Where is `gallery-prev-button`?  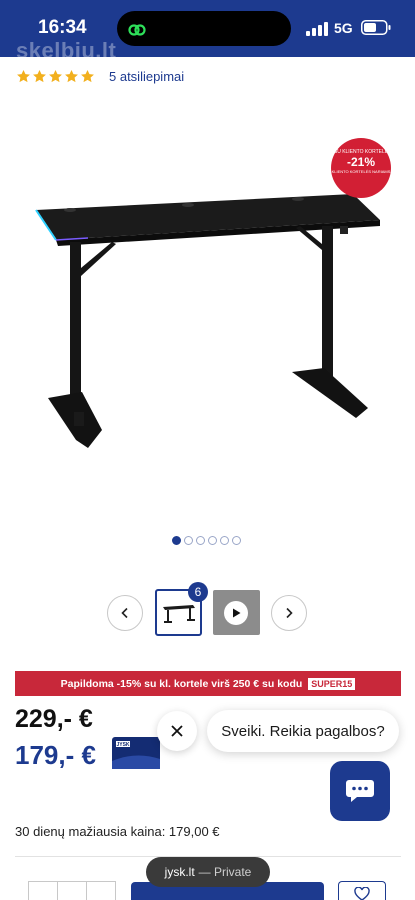 gallery-prev-button is located at coordinates (125, 613).